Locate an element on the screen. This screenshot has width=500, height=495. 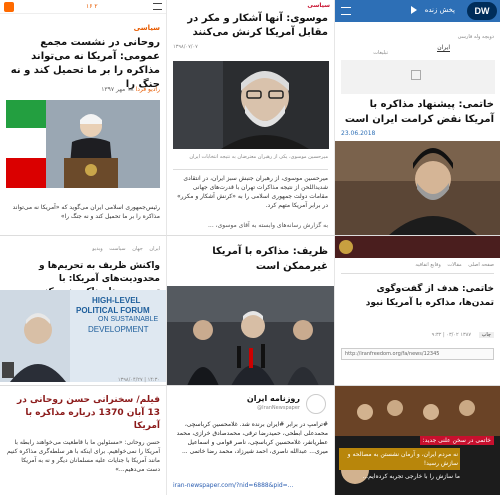
panel-zarif-impossible: ظریف: مذاکره با آمریکا غیرممکن است is located at coordinates (250, 310).